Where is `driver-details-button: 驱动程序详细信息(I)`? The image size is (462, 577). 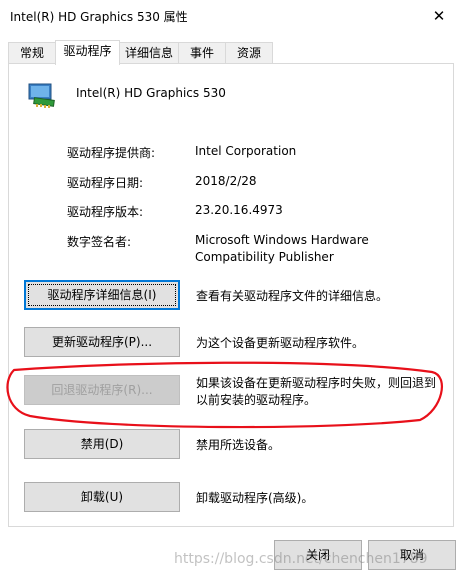
driver-details-button: 驱动程序详细信息(I) is located at coordinates (102, 295).